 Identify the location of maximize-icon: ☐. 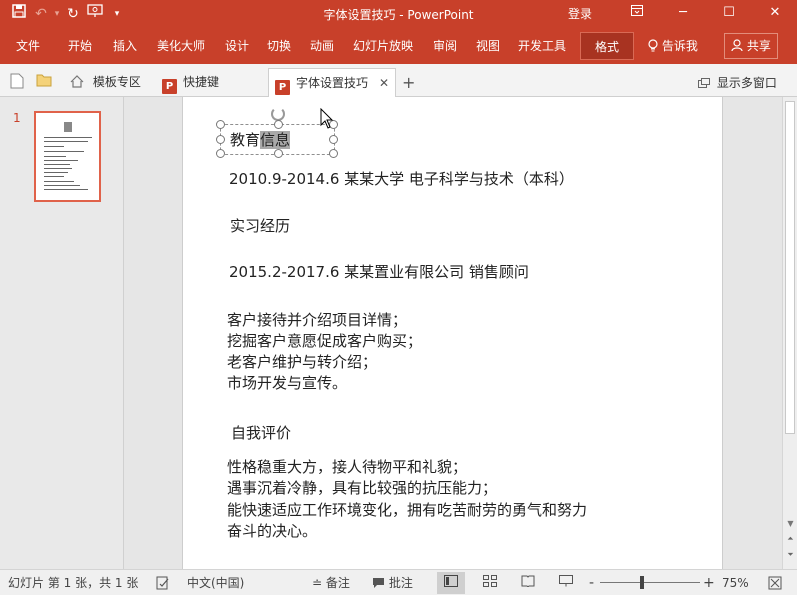
(729, 13).